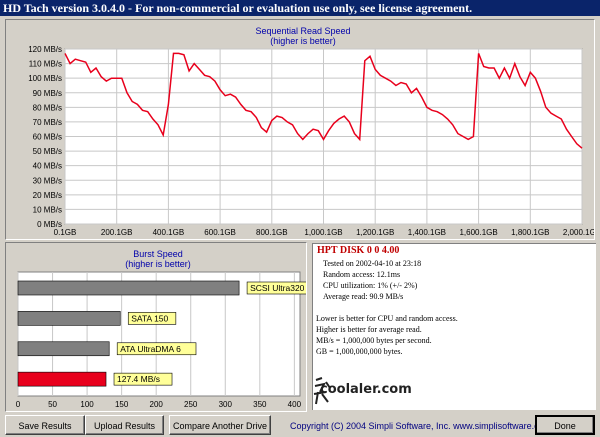 This screenshot has width=600, height=437. I want to click on seq-y-tick-label: 10 MB/s, so click(47, 209).